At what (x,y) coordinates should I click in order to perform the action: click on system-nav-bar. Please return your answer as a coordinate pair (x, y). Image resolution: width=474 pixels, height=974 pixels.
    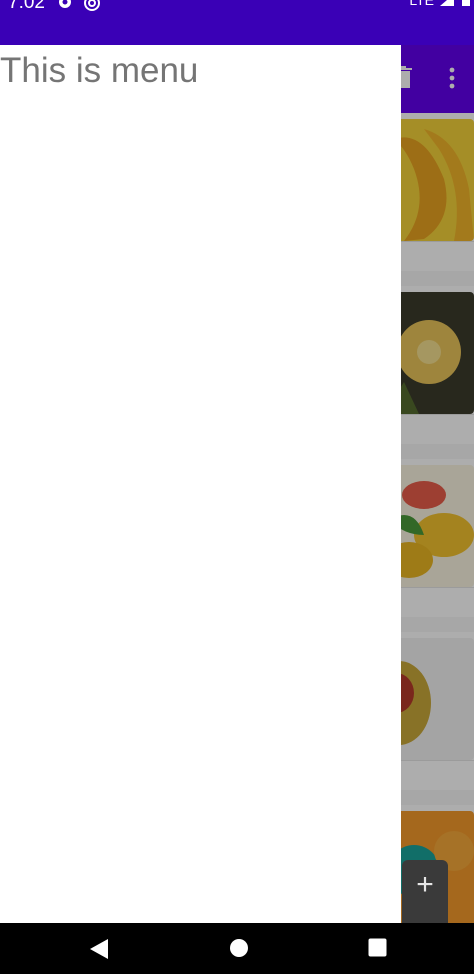
    Looking at the image, I should click on (237, 948).